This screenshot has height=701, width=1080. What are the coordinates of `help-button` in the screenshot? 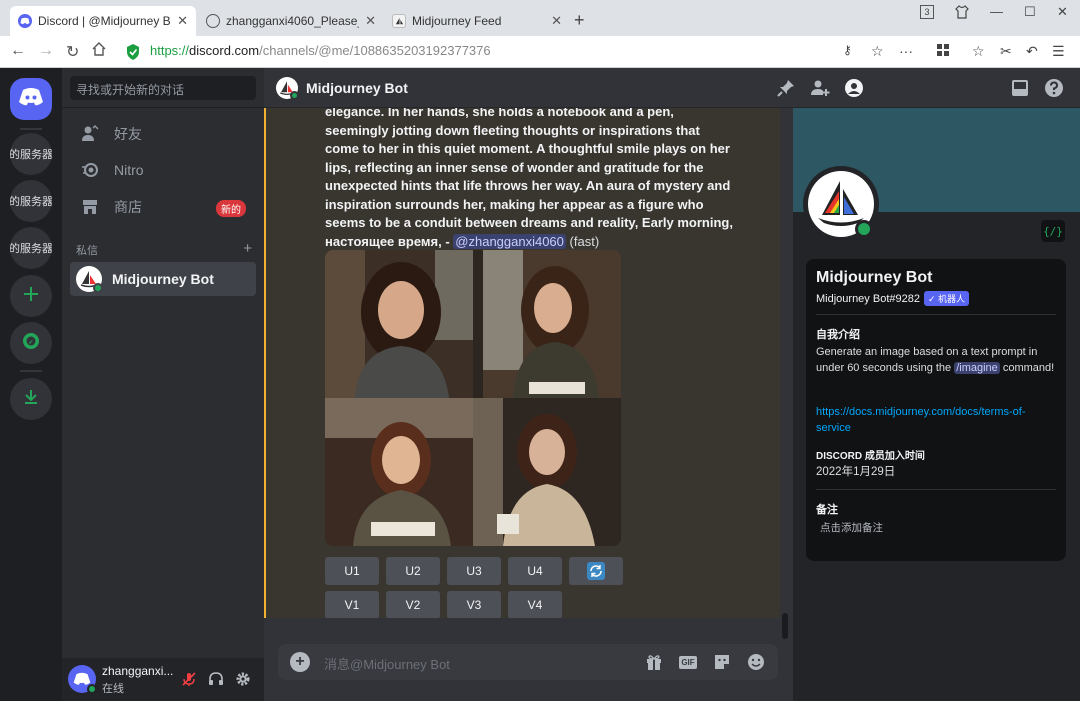 It's located at (1054, 88).